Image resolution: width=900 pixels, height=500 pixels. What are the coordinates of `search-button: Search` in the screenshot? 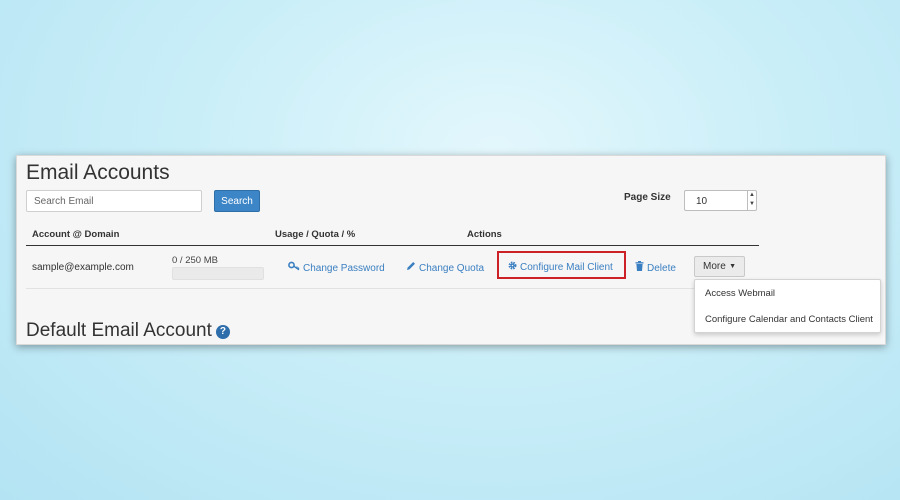 It's located at (237, 201).